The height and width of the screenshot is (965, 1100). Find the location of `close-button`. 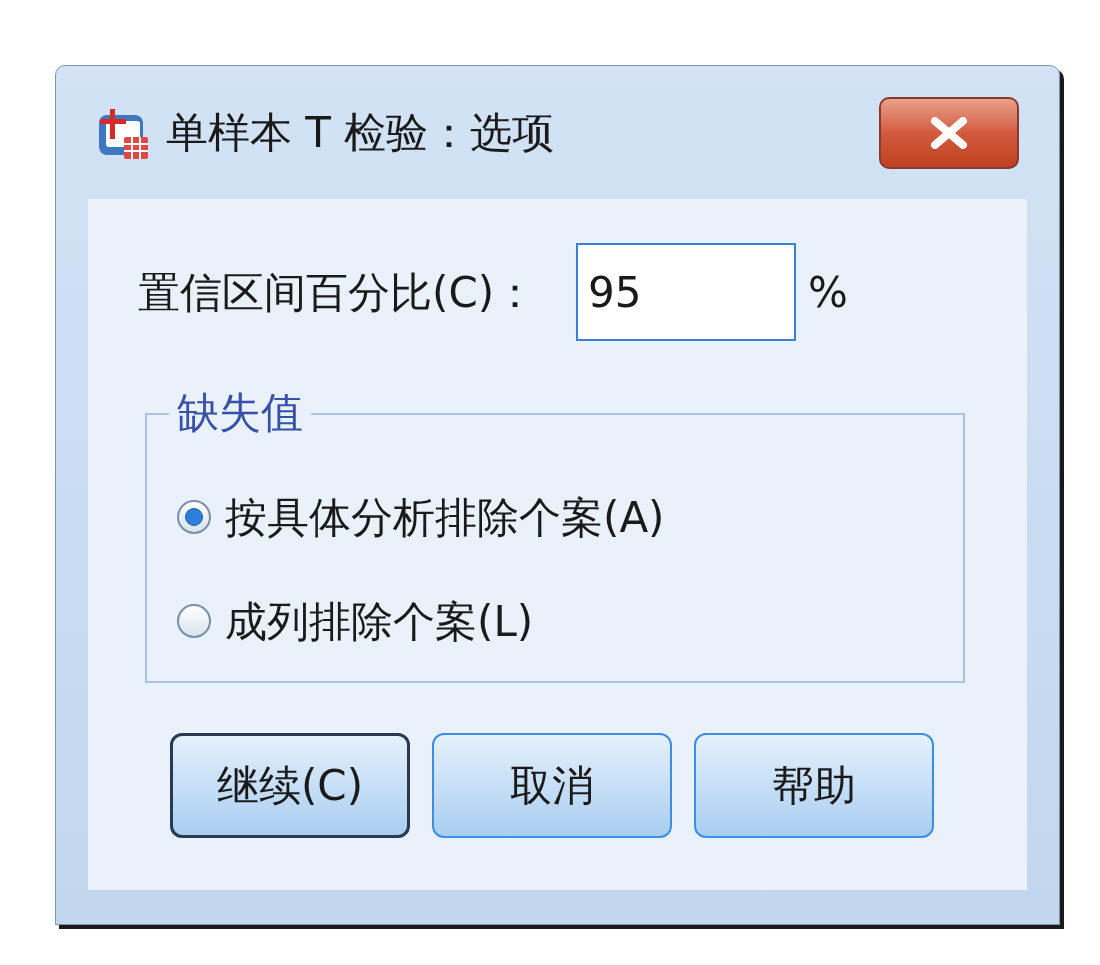

close-button is located at coordinates (949, 132).